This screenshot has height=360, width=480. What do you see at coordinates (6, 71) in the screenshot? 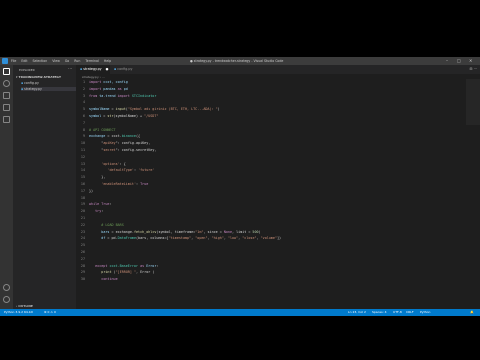
I see `explorer-icon` at bounding box center [6, 71].